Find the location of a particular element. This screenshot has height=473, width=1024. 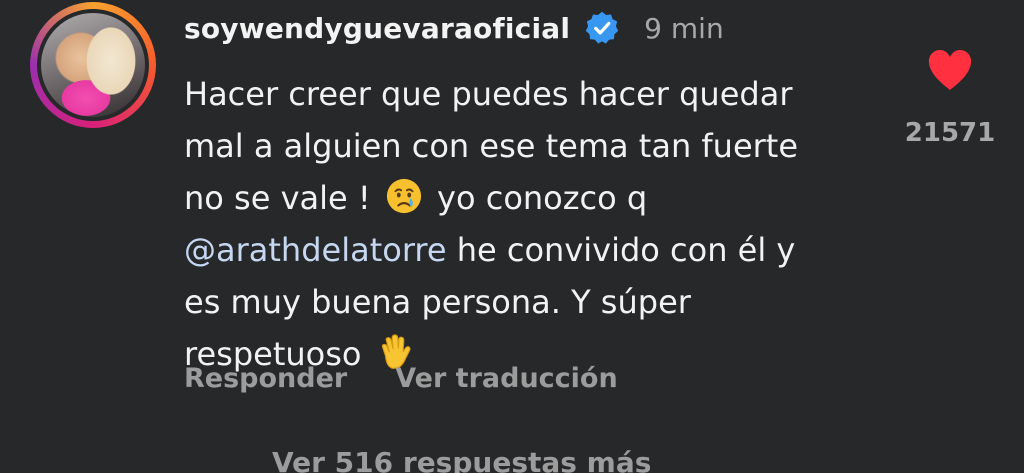

mention-link: @arathdelatorre is located at coordinates (315, 250).